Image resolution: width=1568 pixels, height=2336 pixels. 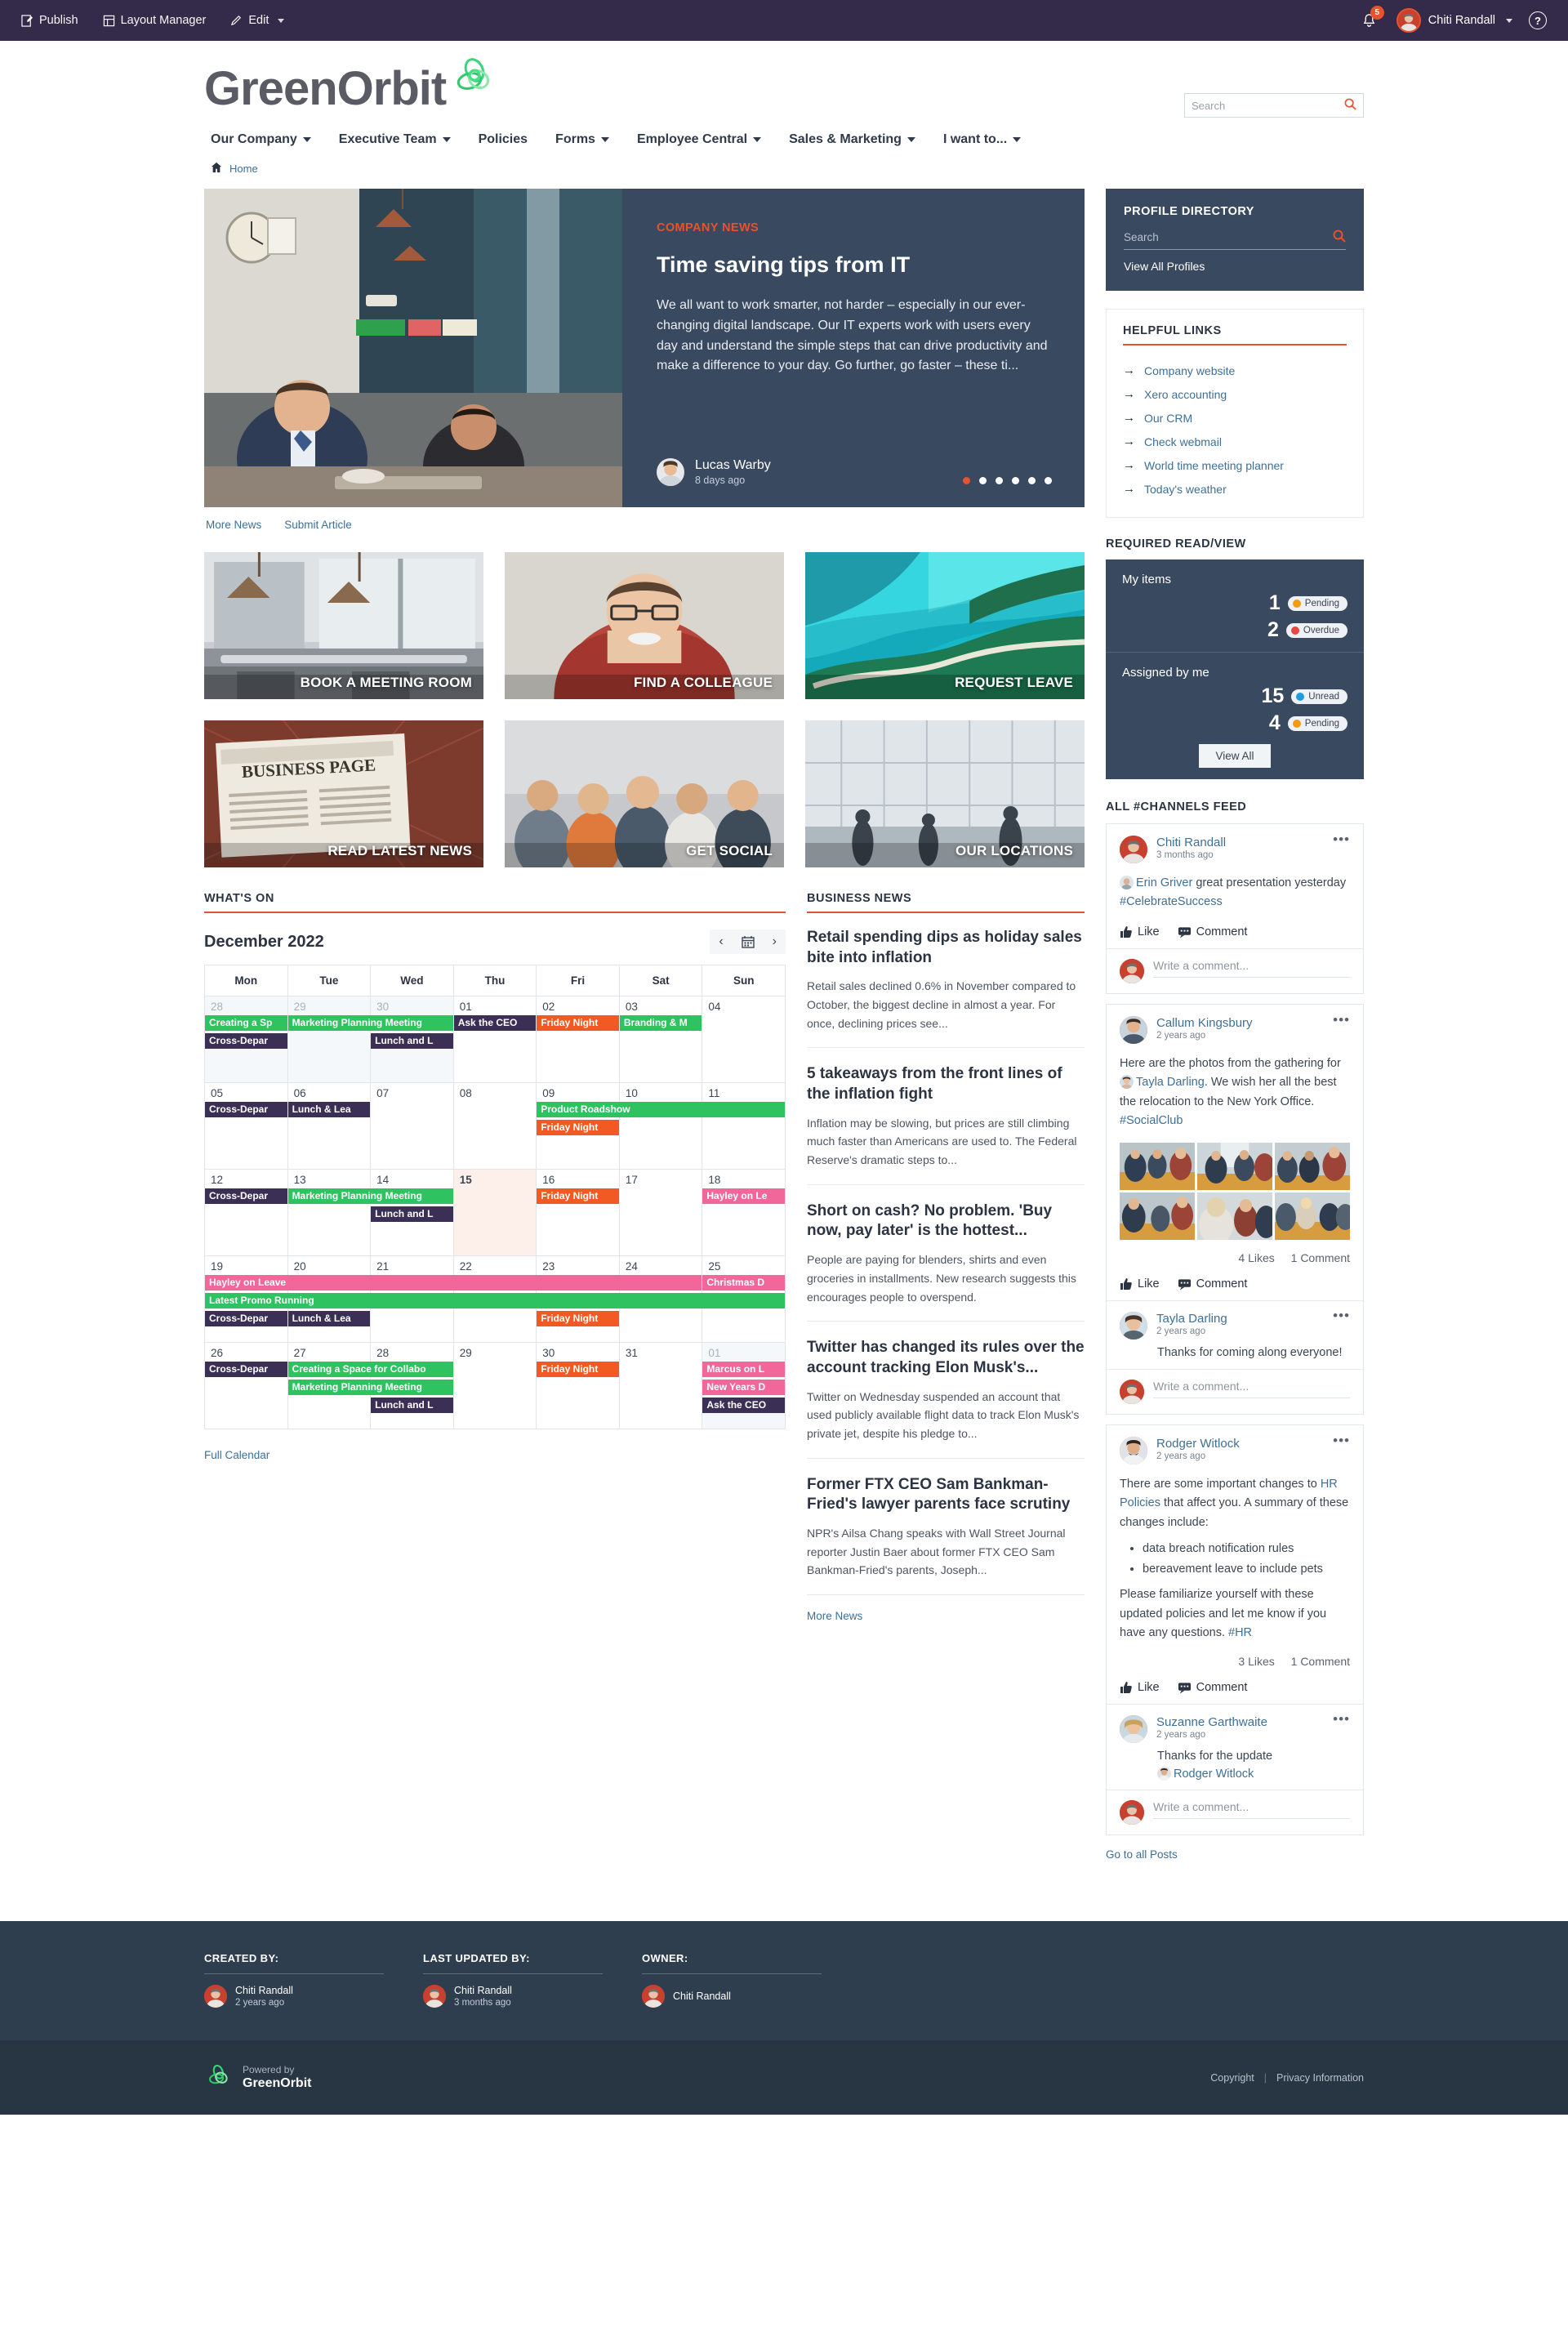 What do you see at coordinates (1538, 20) in the screenshot?
I see `help-button: ?` at bounding box center [1538, 20].